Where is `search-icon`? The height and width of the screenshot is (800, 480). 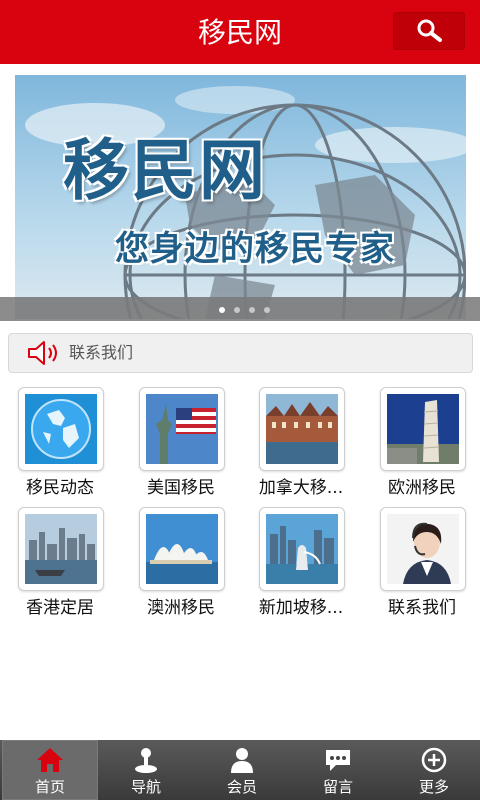
search-icon is located at coordinates (429, 30).